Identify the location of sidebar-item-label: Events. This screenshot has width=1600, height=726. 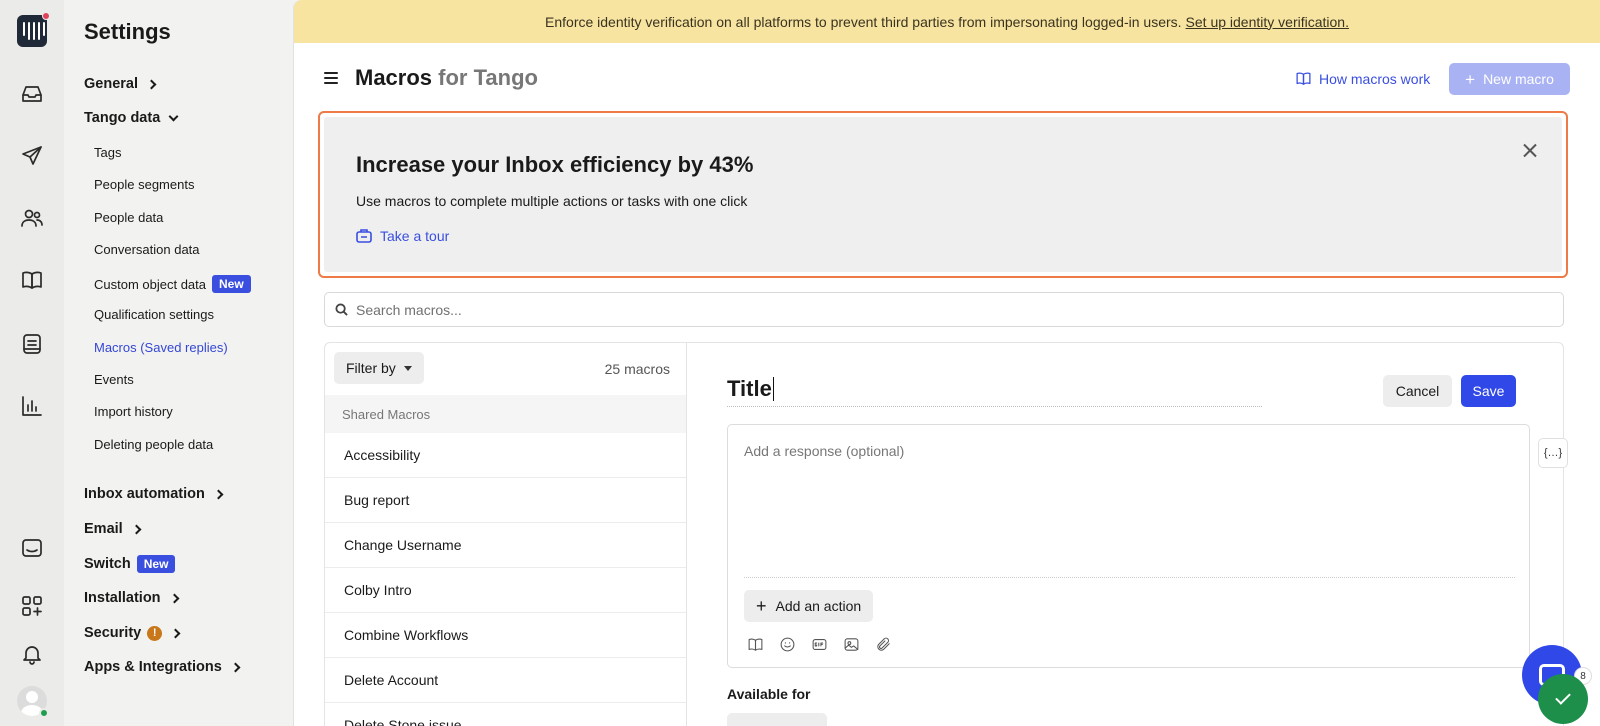
(114, 379).